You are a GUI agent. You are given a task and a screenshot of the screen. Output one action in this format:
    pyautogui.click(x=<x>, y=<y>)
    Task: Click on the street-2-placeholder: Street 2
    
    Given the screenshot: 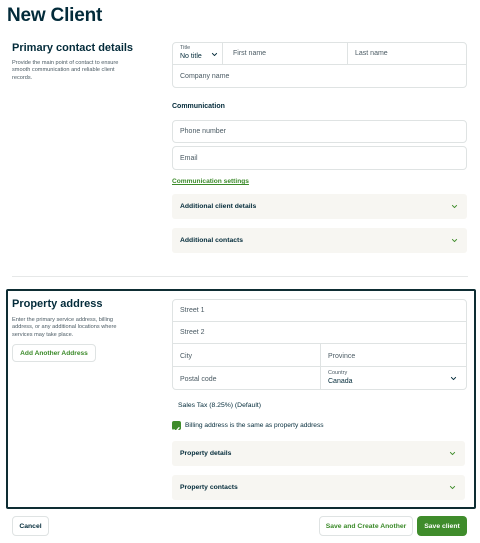 What is the action you would take?
    pyautogui.click(x=192, y=332)
    